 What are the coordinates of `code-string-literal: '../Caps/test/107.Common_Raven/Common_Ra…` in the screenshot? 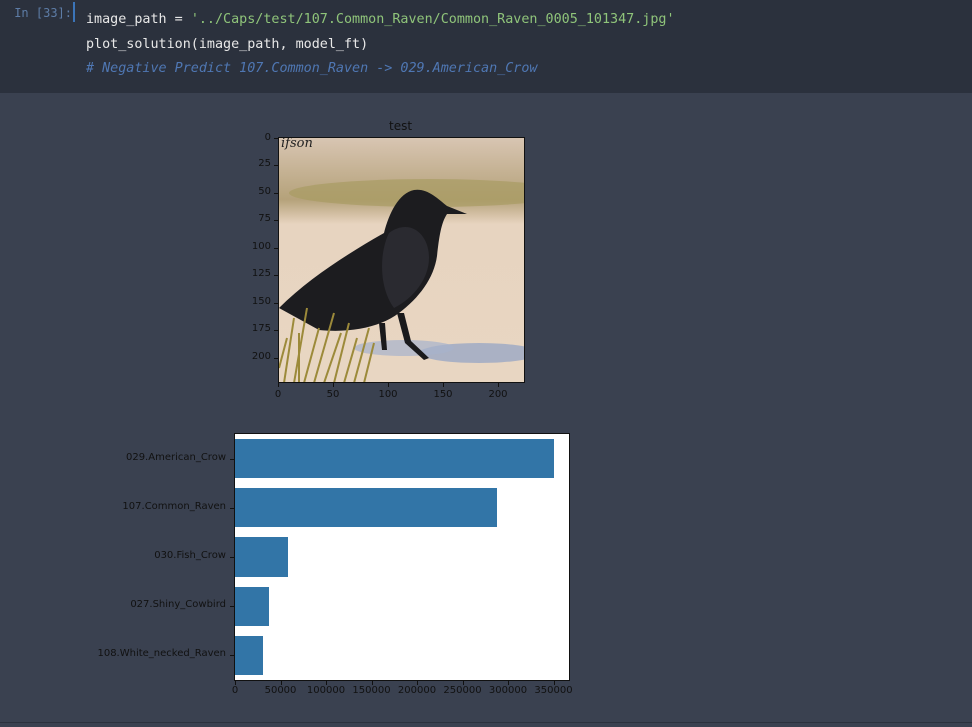 It's located at (432, 19).